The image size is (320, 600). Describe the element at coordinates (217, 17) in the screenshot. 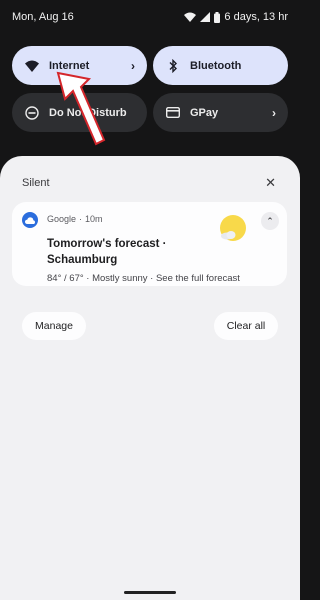

I see `battery-icon` at that location.